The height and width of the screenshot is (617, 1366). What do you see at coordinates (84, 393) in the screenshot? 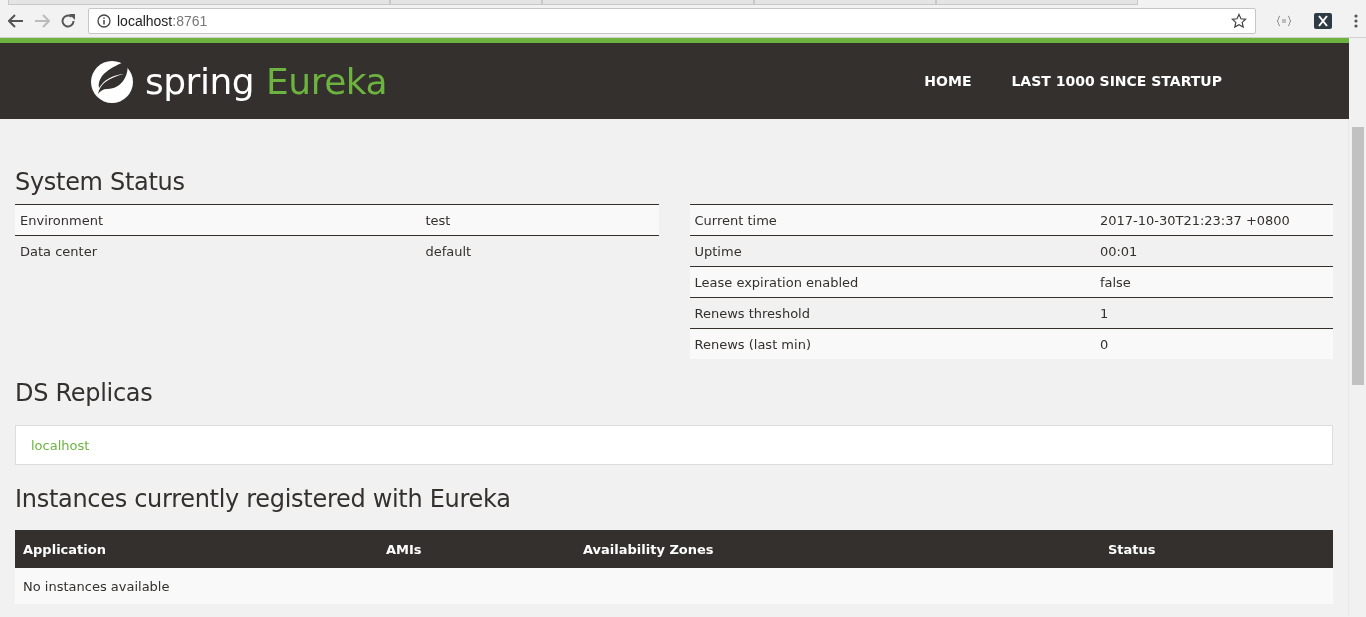
I see `section-heading: DS Replicas` at bounding box center [84, 393].